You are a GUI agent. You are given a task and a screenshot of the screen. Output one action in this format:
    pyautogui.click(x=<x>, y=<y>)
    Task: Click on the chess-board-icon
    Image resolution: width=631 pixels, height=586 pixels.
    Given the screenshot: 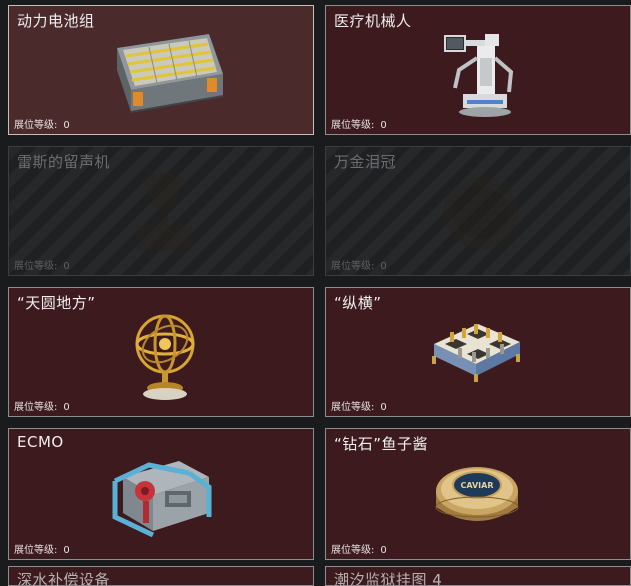 What is the action you would take?
    pyautogui.click(x=476, y=353)
    